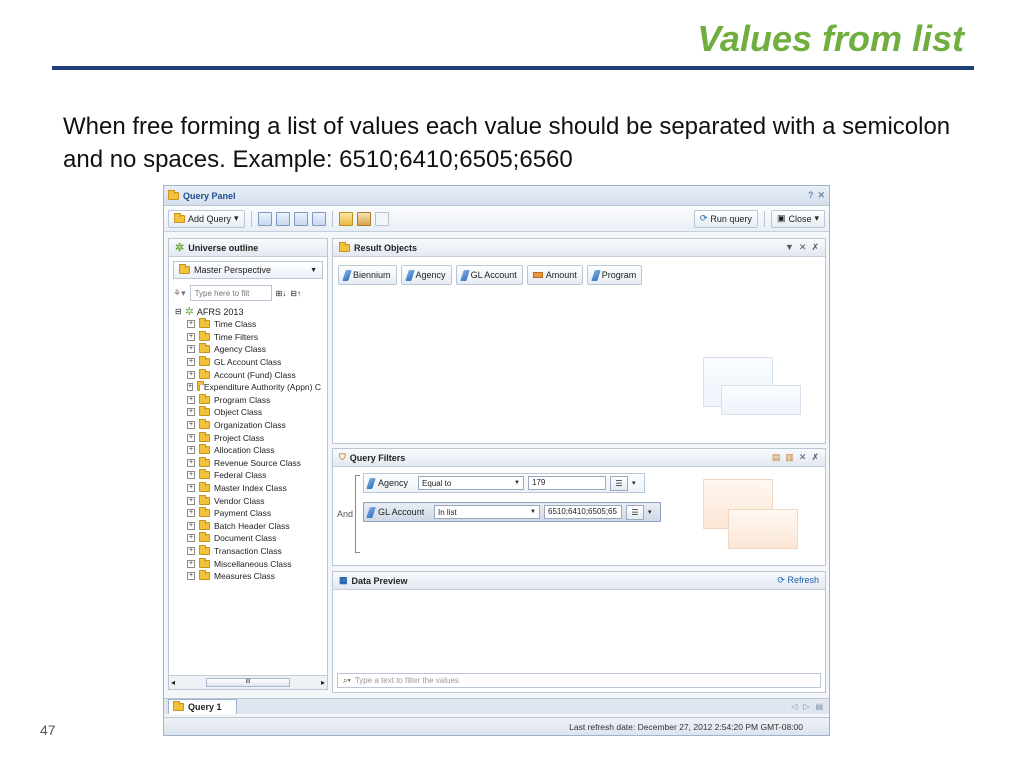 This screenshot has height=768, width=1024. I want to click on result-object-chip: Agency, so click(426, 275).